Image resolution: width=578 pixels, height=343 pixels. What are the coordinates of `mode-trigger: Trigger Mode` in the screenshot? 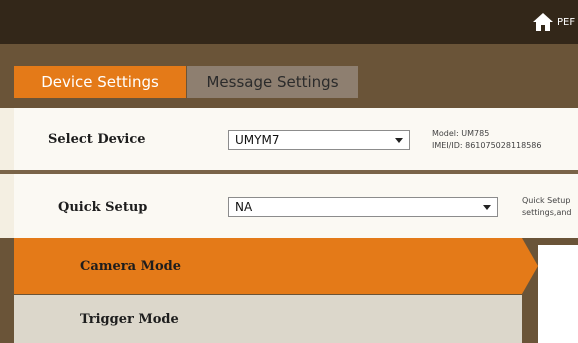 It's located at (268, 319).